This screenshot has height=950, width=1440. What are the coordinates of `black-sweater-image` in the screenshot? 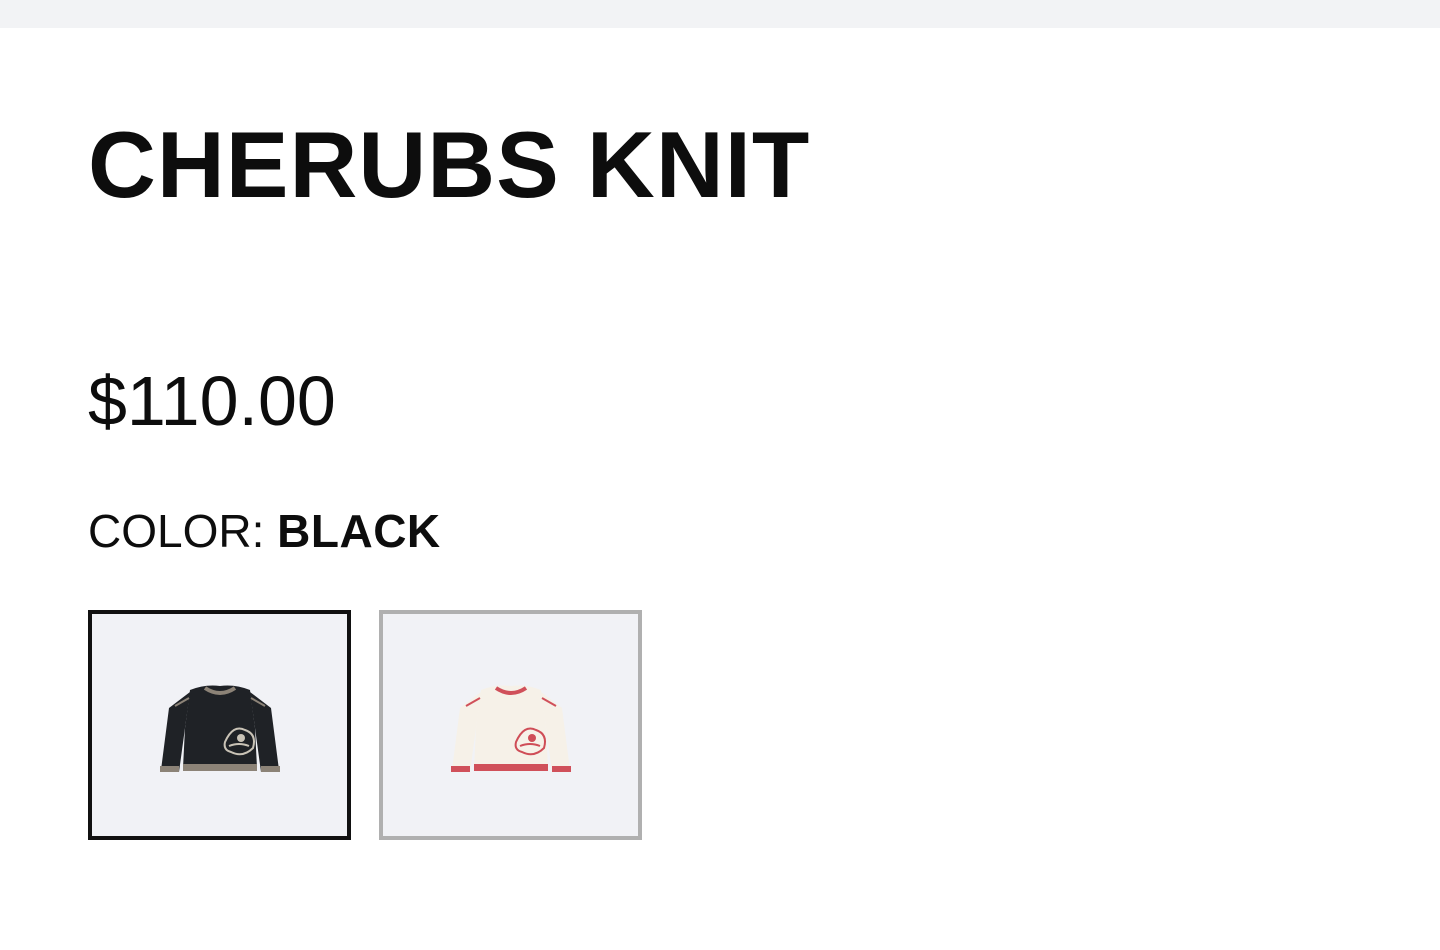 It's located at (219, 728).